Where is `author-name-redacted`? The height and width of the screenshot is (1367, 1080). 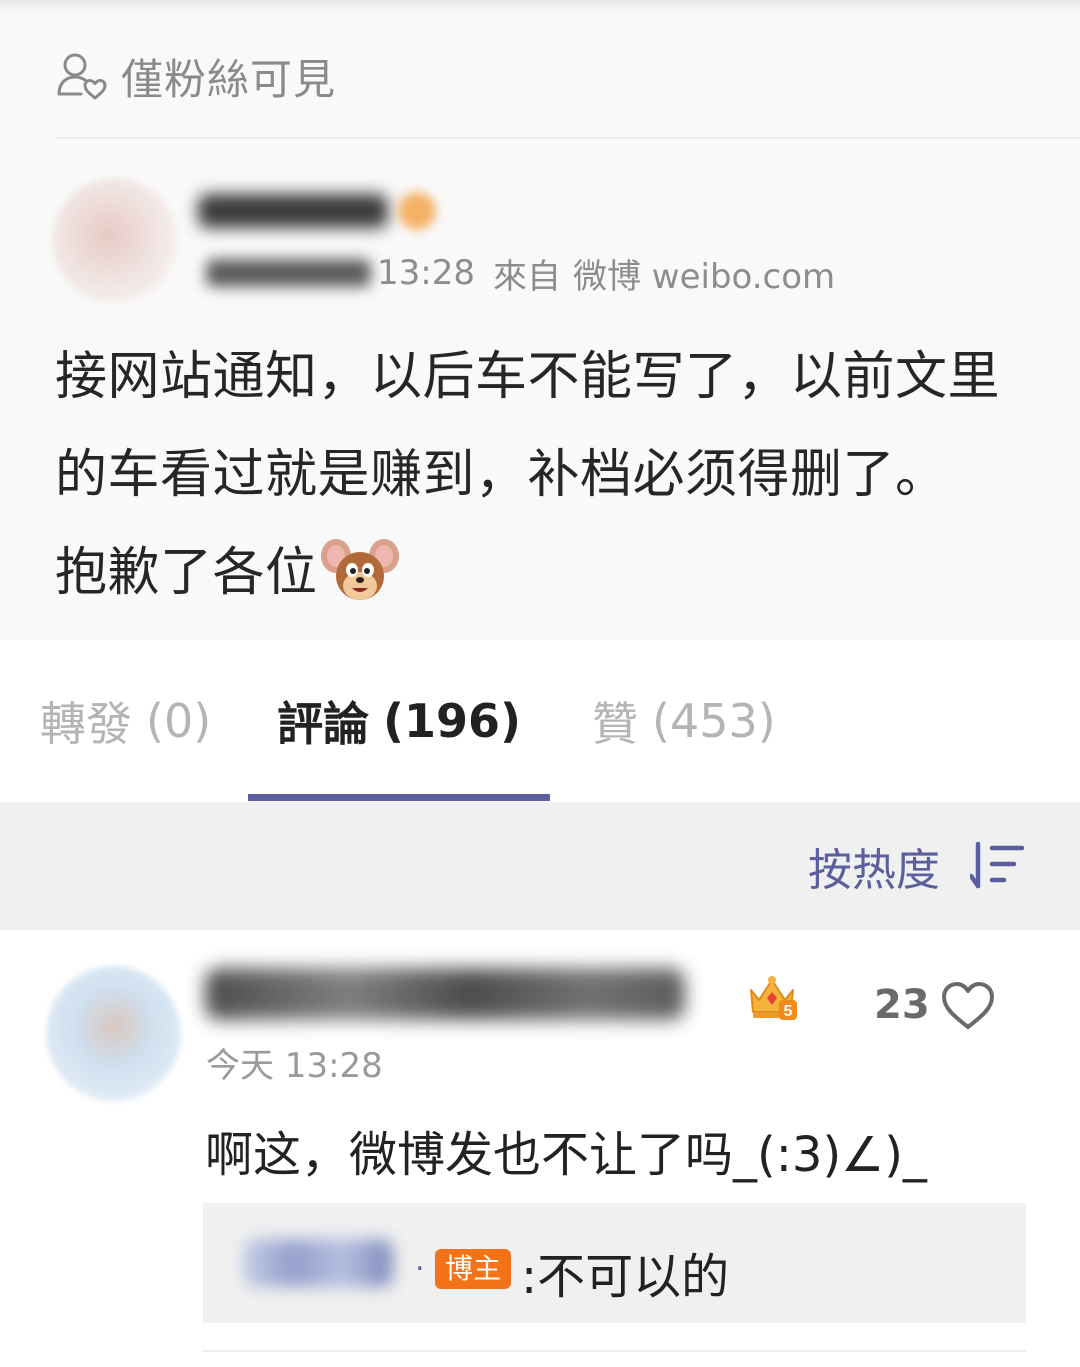 author-name-redacted is located at coordinates (328, 211).